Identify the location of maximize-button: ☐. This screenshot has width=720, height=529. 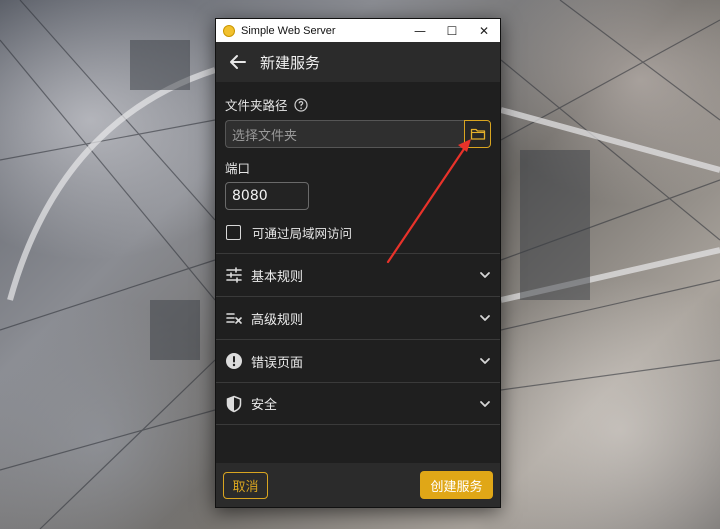
(452, 30).